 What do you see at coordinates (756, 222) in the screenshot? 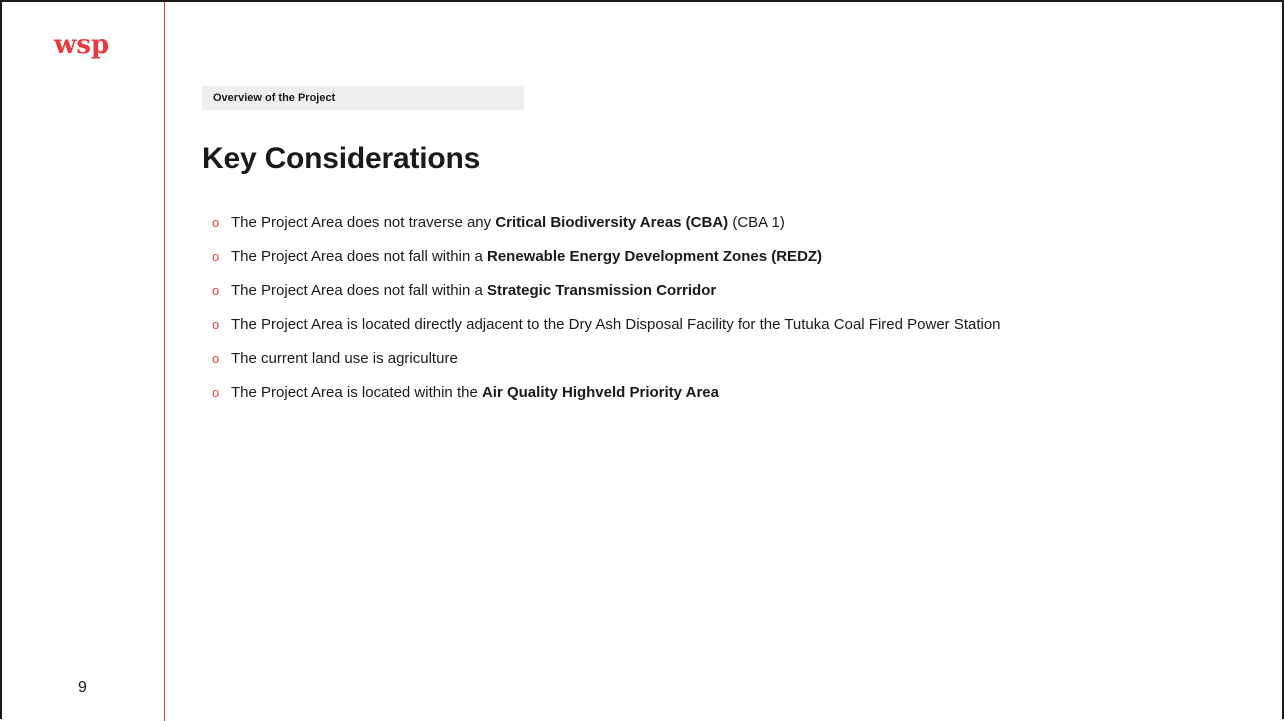
I see `bullet-text-suffix: (CBA 1)` at bounding box center [756, 222].